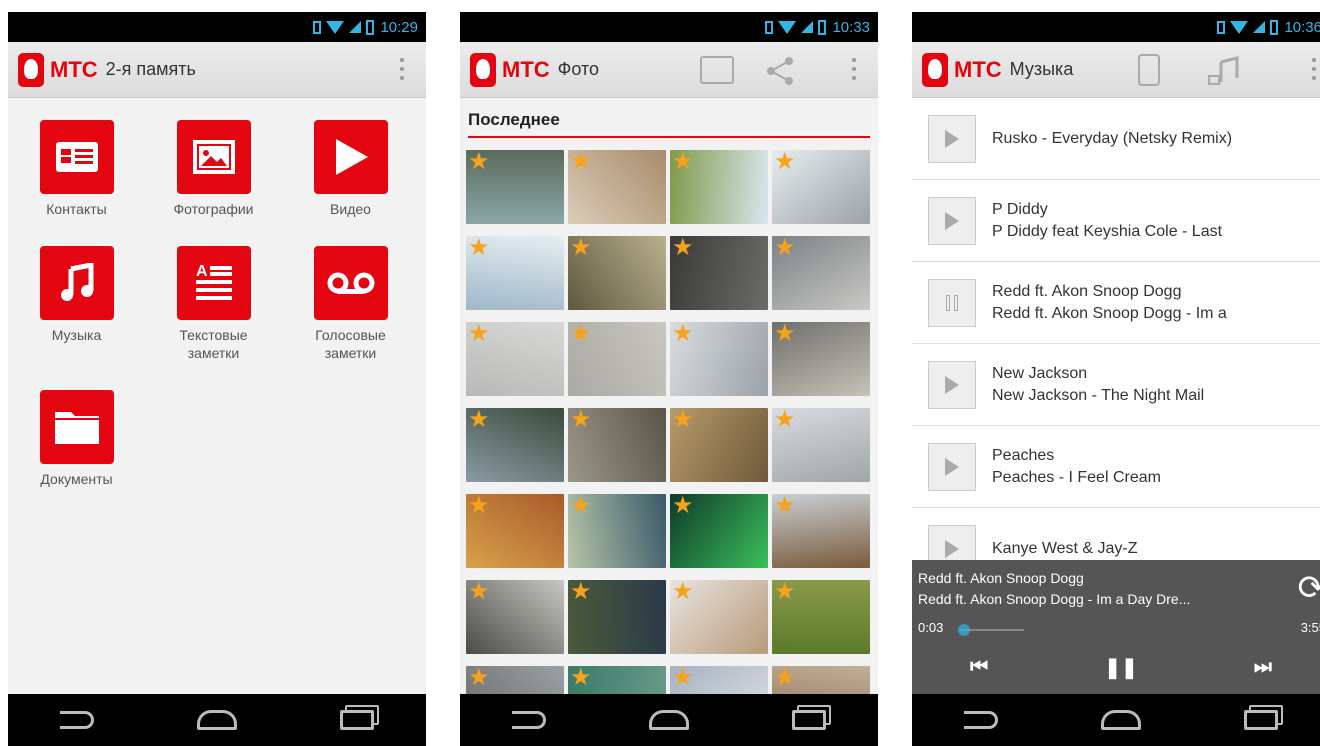  What do you see at coordinates (217, 27) in the screenshot?
I see `status-bar: 10:29` at bounding box center [217, 27].